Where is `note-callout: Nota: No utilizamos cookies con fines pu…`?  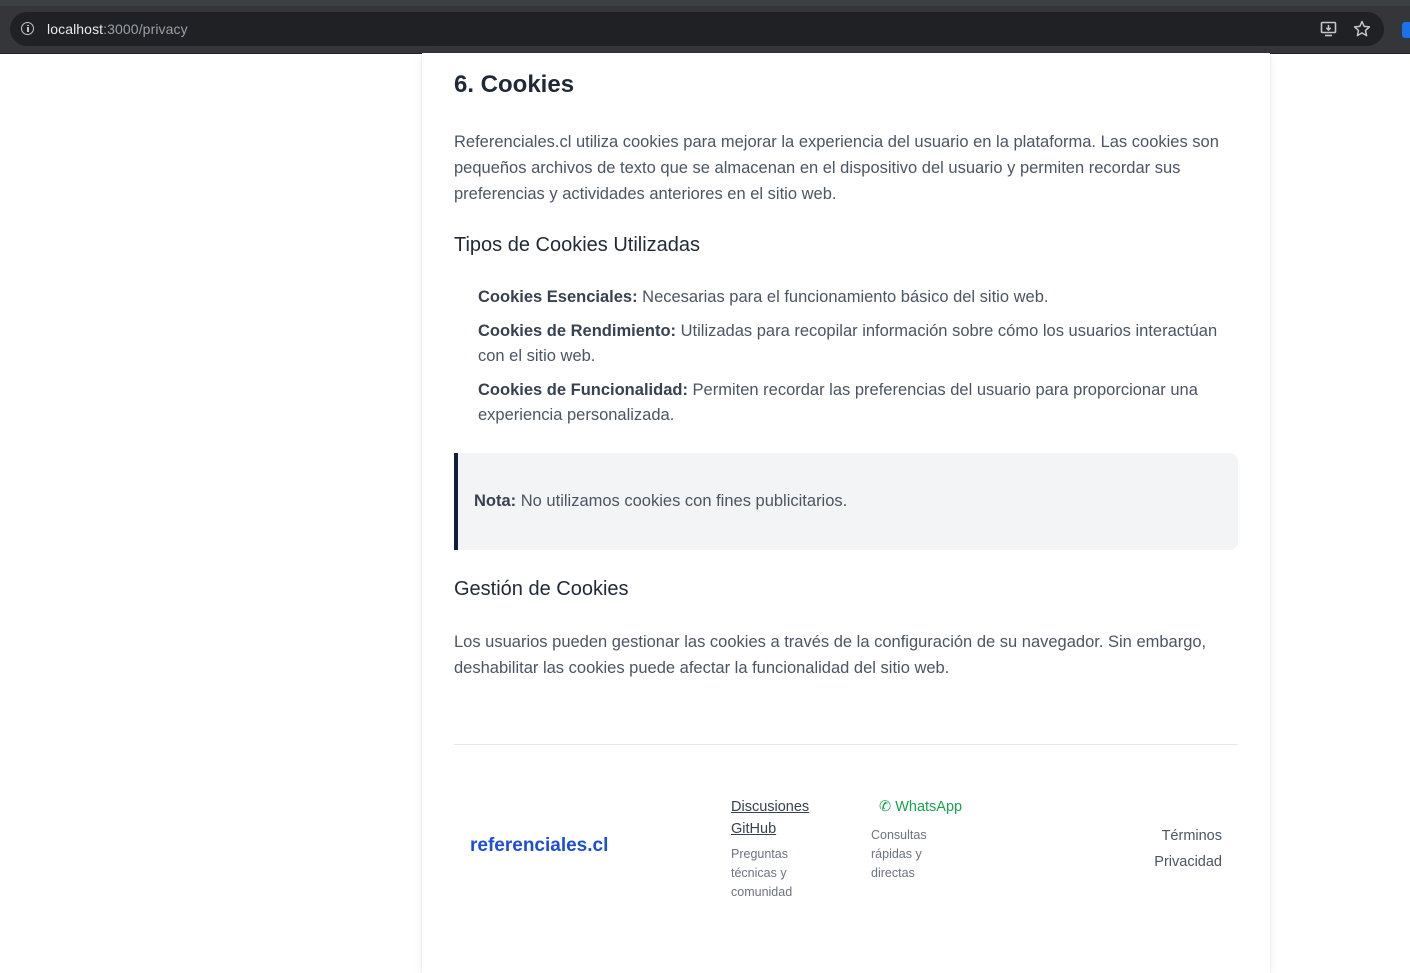 note-callout: Nota: No utilizamos cookies con fines pu… is located at coordinates (846, 501).